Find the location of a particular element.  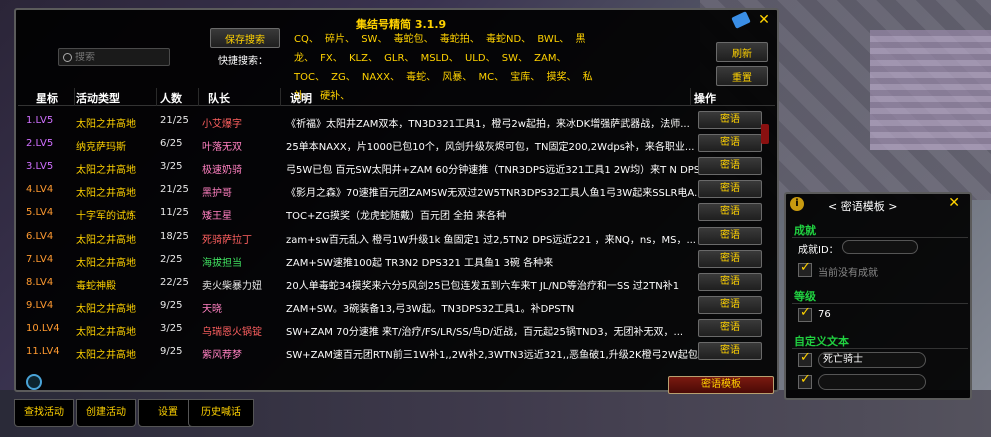

header-star: 星标 is located at coordinates (47, 98).